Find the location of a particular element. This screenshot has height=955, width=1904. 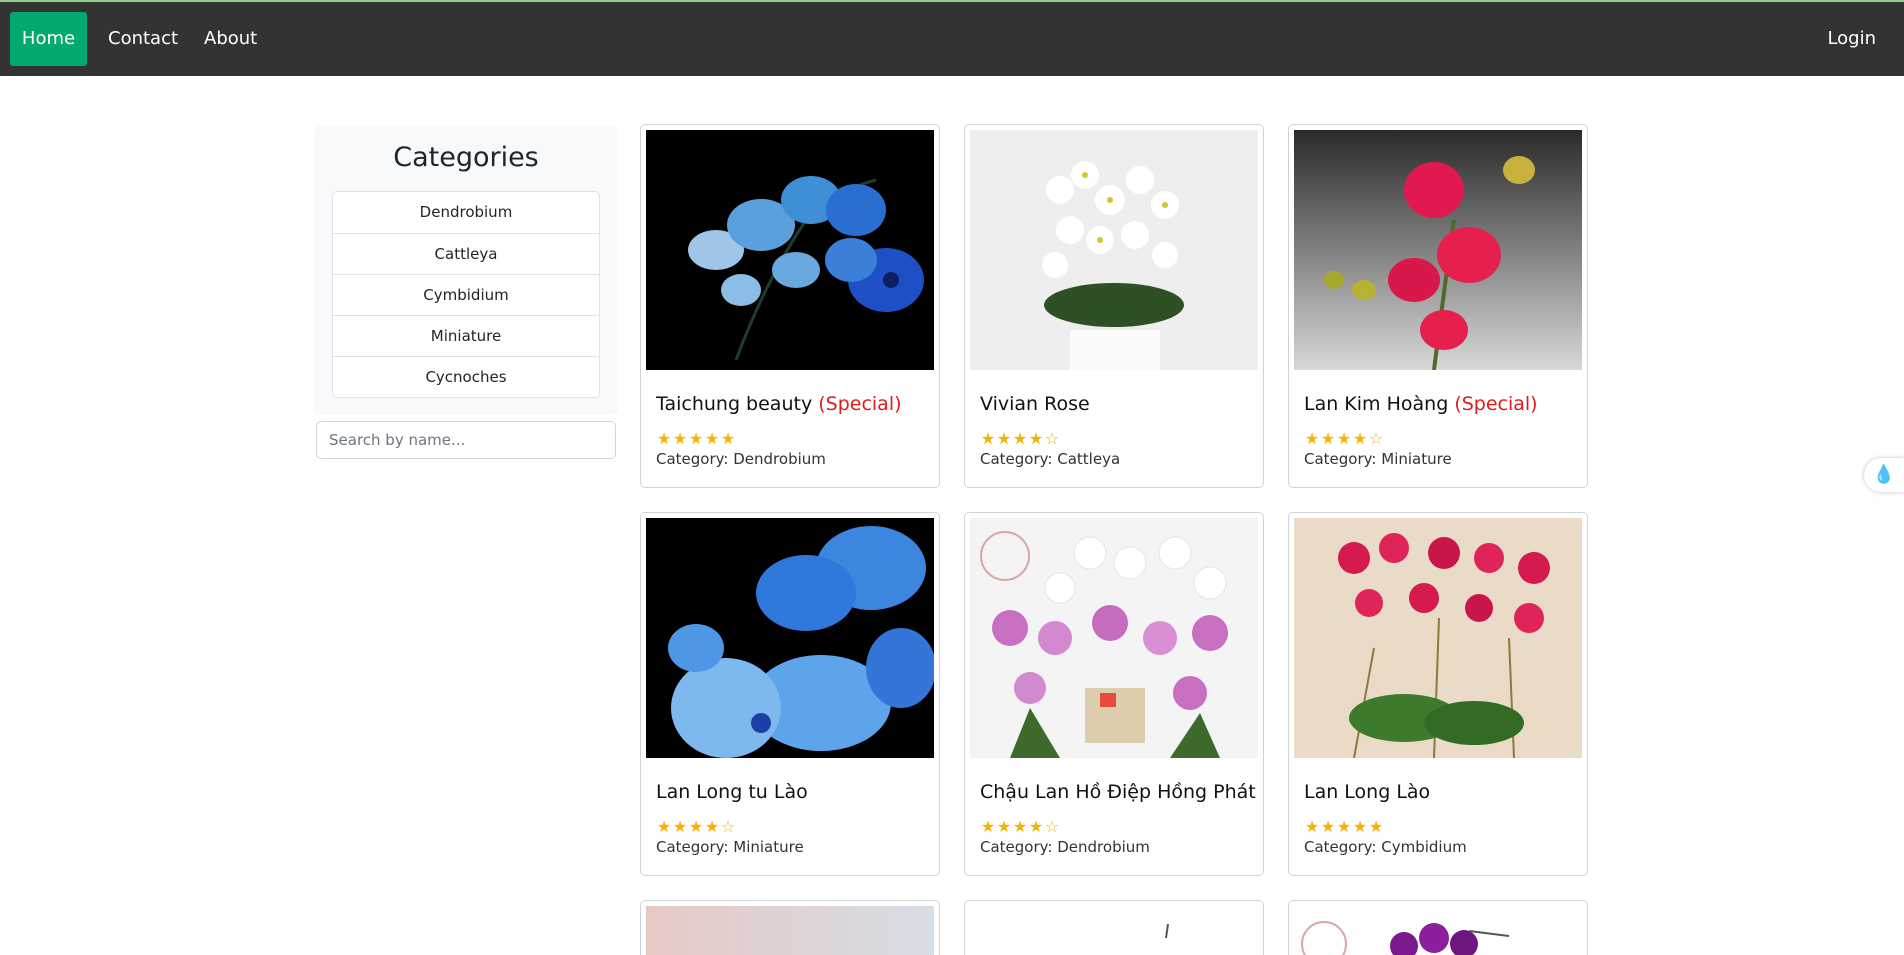

category-item-cymbidium: Cymbidium is located at coordinates (466, 294).